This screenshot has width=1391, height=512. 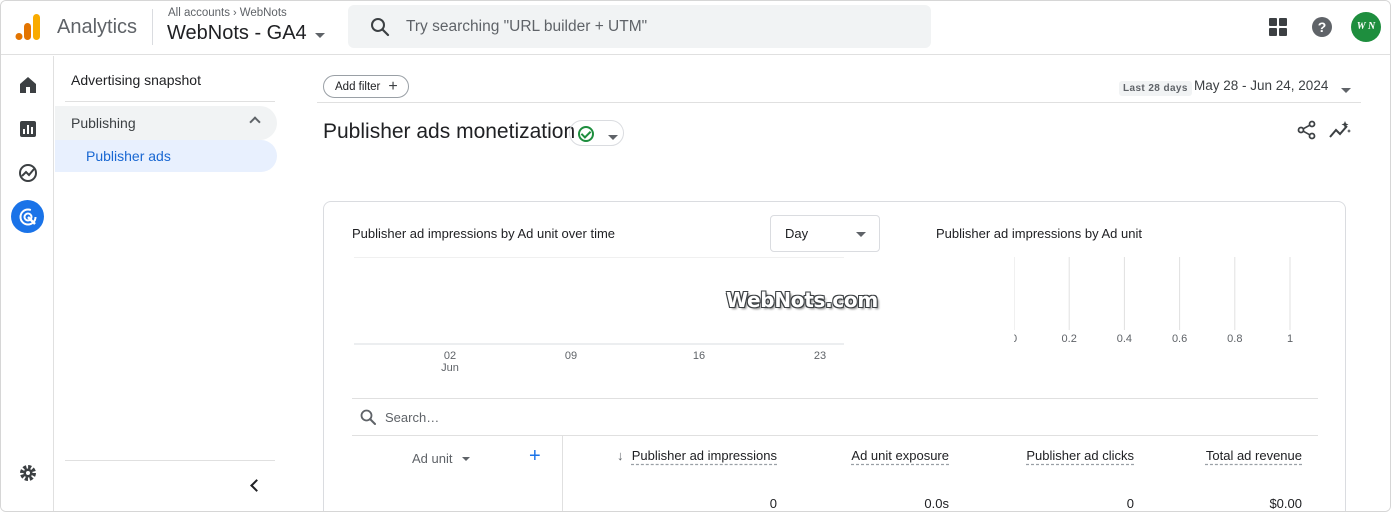 What do you see at coordinates (27, 84) in the screenshot?
I see `home-icon` at bounding box center [27, 84].